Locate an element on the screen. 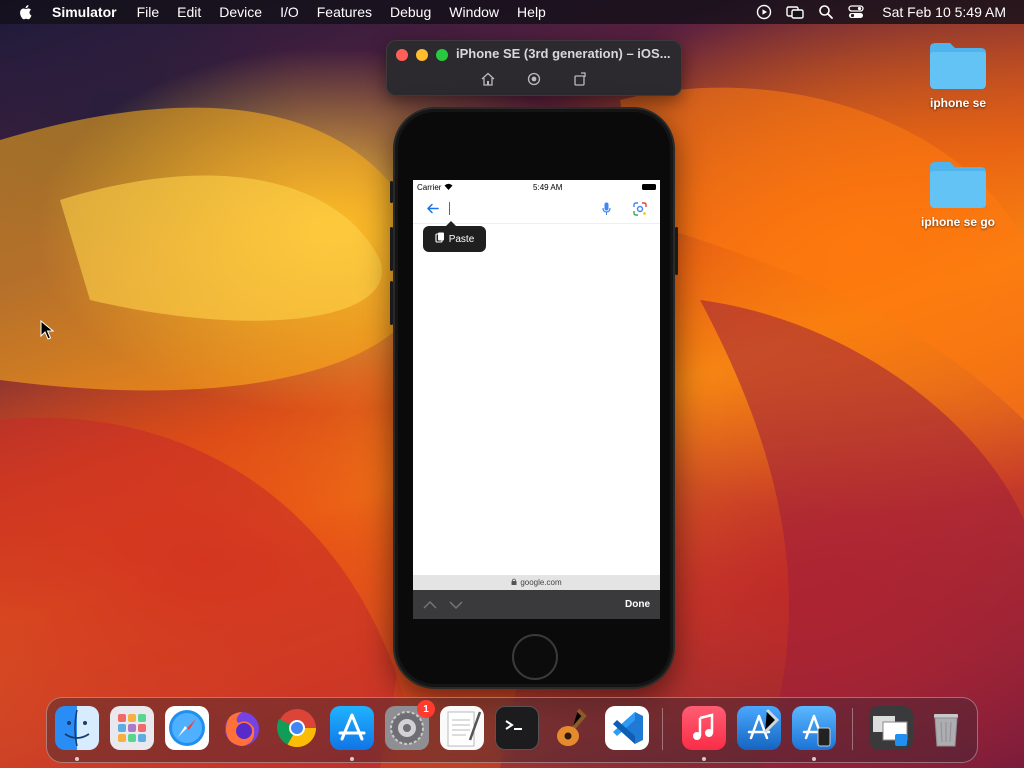 The width and height of the screenshot is (1024, 768). notification-badge: 1 is located at coordinates (426, 709).